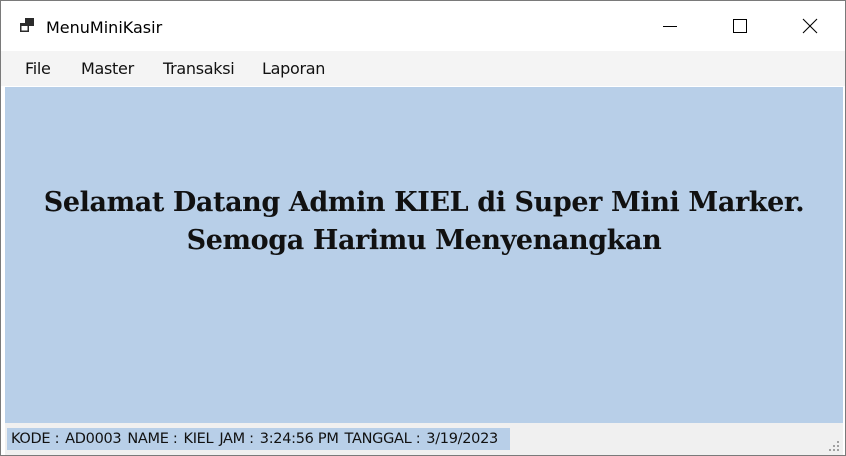  I want to click on menu-bar: File Master Transaksi Laporan, so click(423, 68).